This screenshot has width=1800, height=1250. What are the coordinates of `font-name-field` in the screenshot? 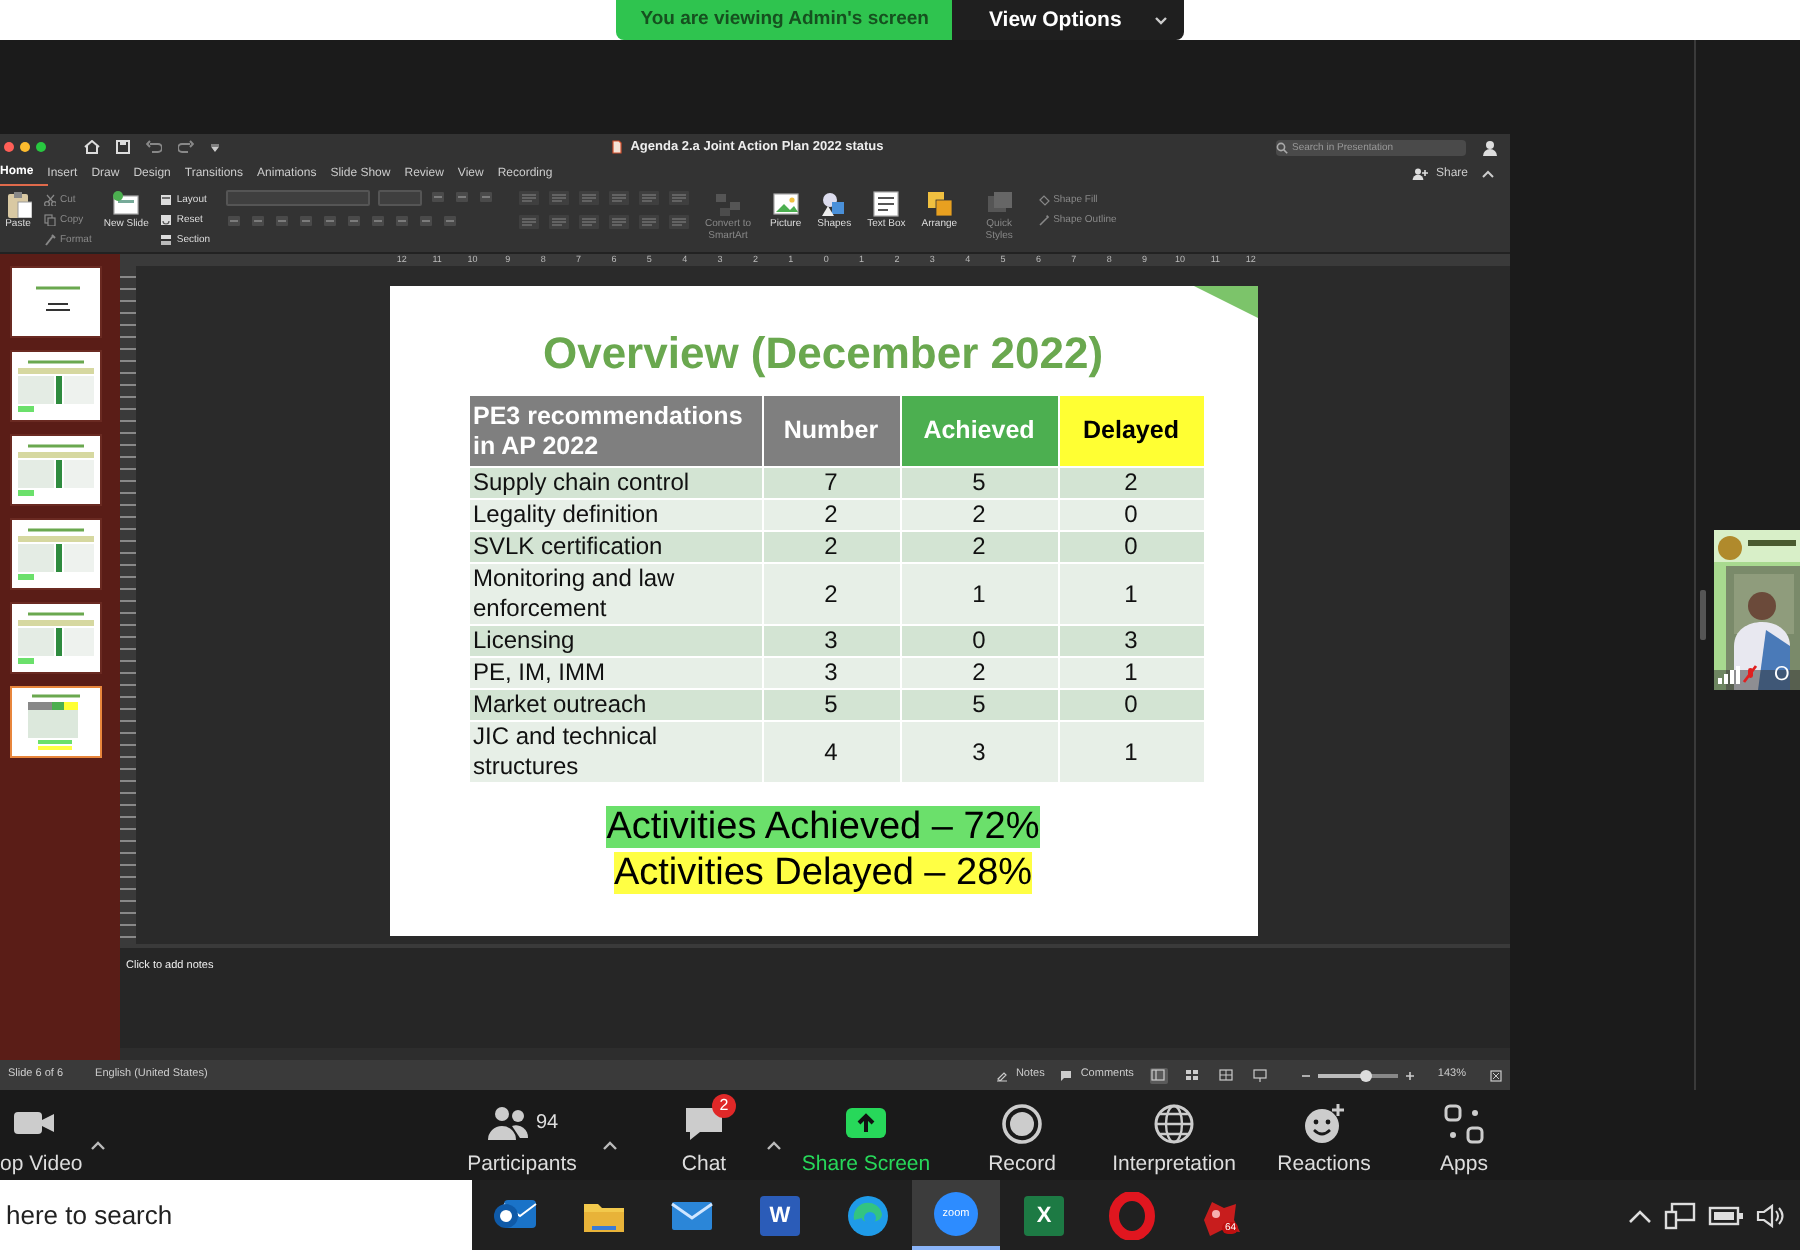 It's located at (298, 198).